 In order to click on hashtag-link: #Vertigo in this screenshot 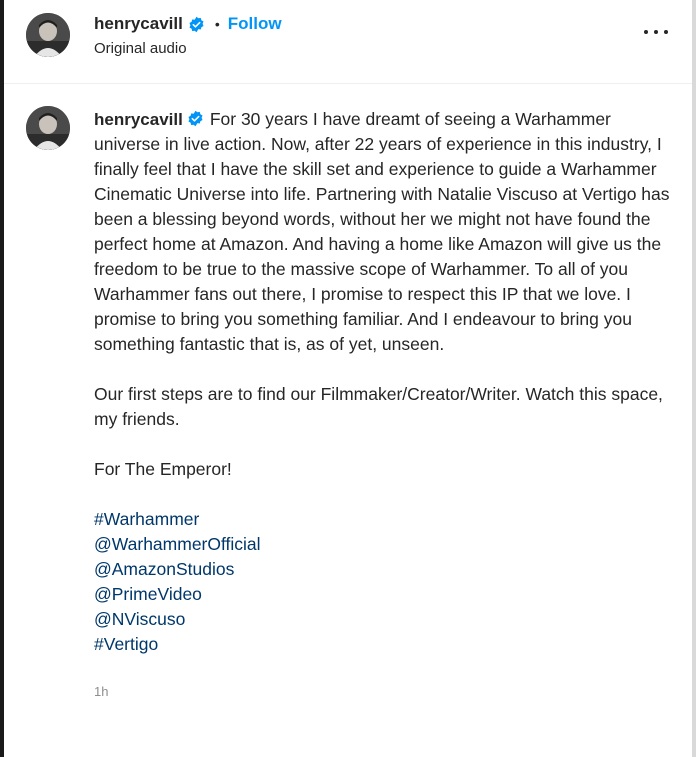, I will do `click(384, 644)`.